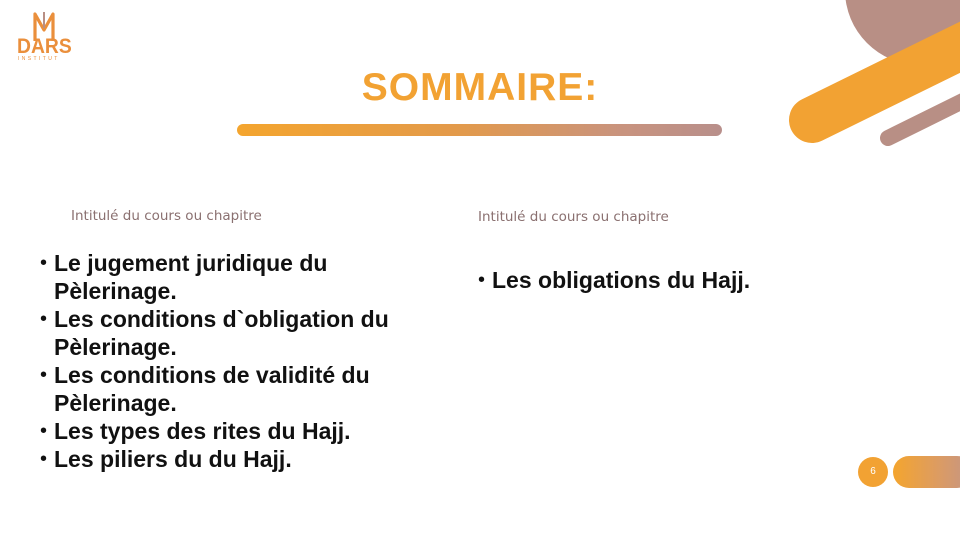 The width and height of the screenshot is (960, 540). I want to click on list-item-text: Les obligations du Hajj., so click(621, 280).